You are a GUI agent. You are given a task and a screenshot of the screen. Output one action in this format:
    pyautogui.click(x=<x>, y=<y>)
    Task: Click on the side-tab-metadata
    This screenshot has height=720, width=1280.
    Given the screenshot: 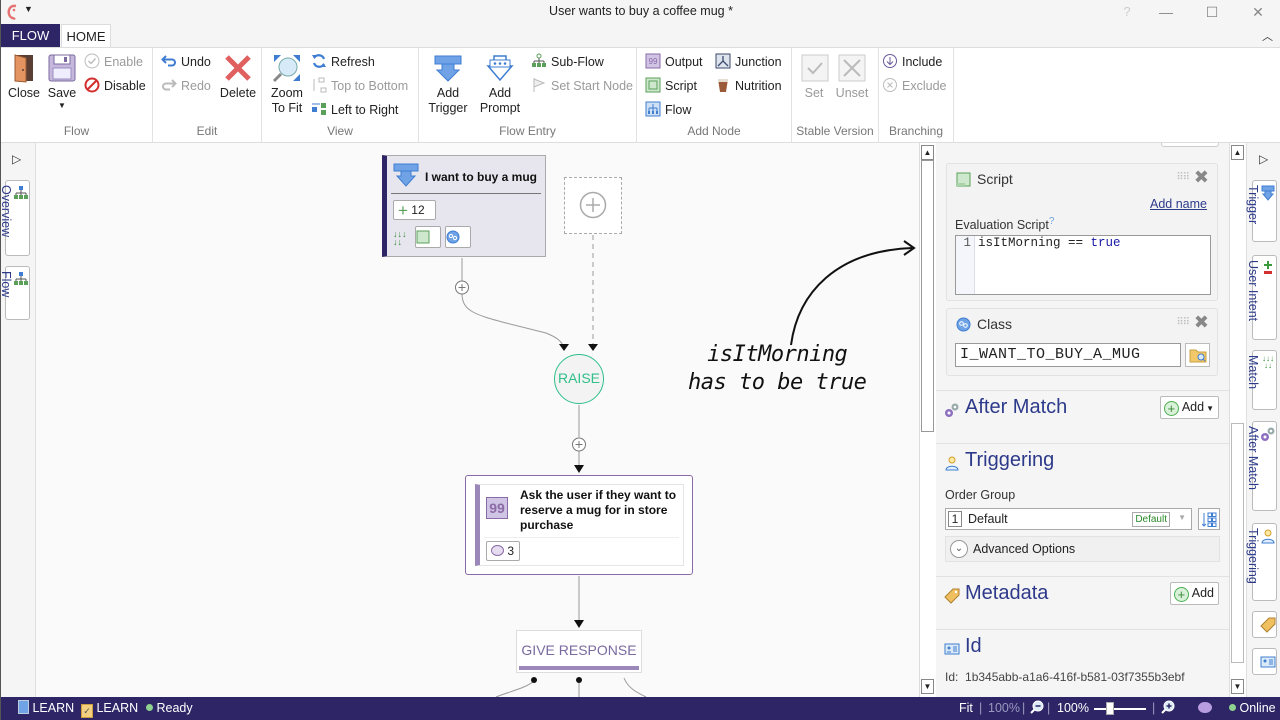 What is the action you would take?
    pyautogui.click(x=1264, y=624)
    